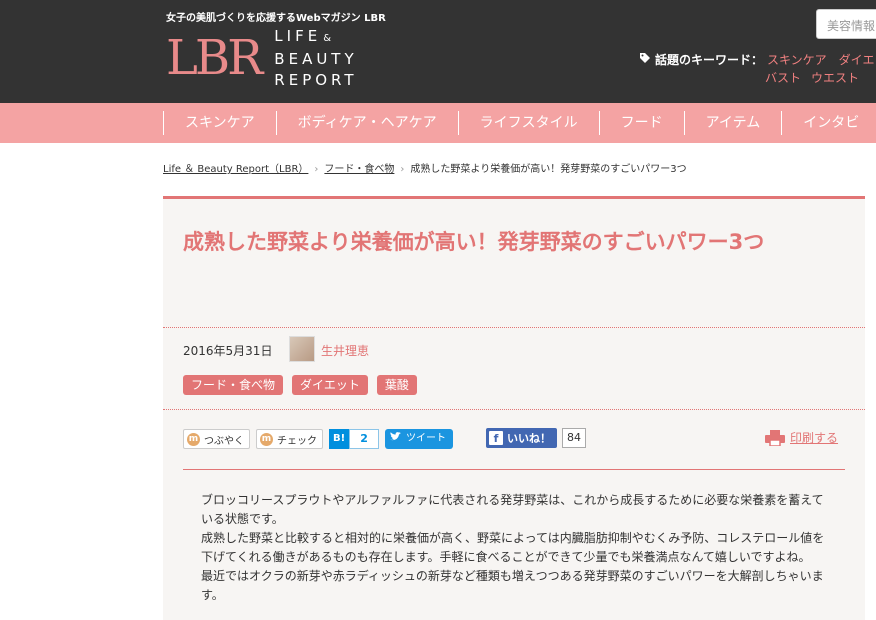 The image size is (876, 620). I want to click on article-date: 2016年5月31日, so click(228, 351).